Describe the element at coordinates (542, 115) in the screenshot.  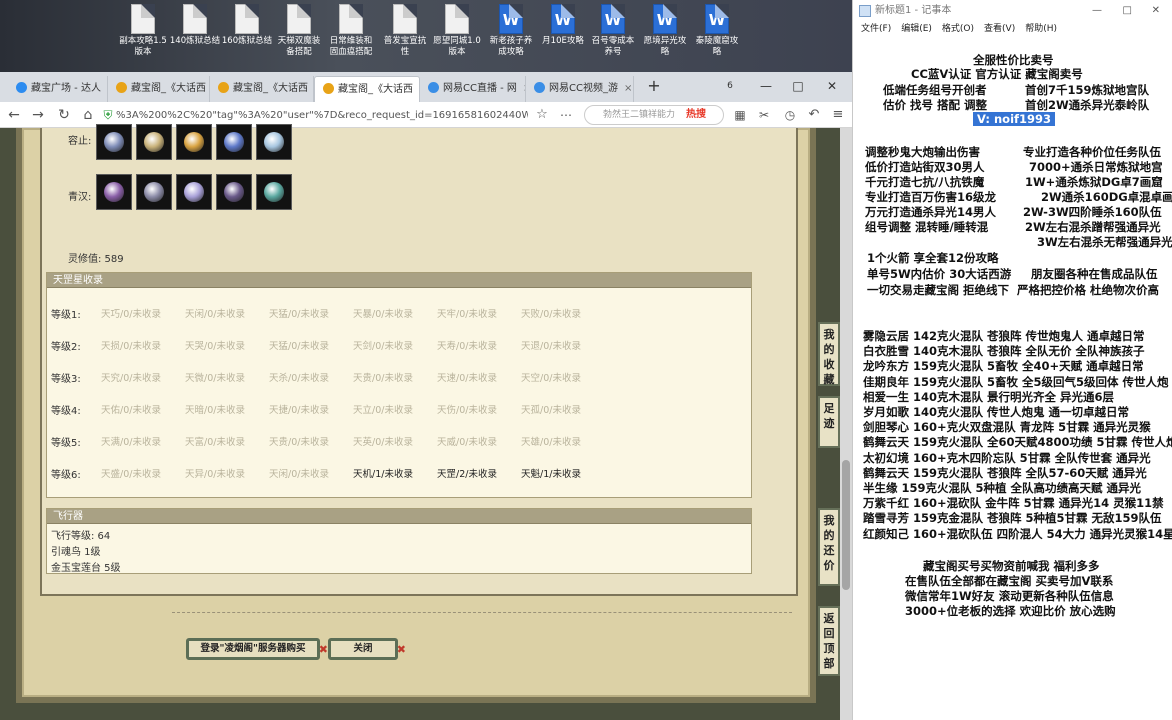
I see `bookmark-star-icon: ☆` at that location.